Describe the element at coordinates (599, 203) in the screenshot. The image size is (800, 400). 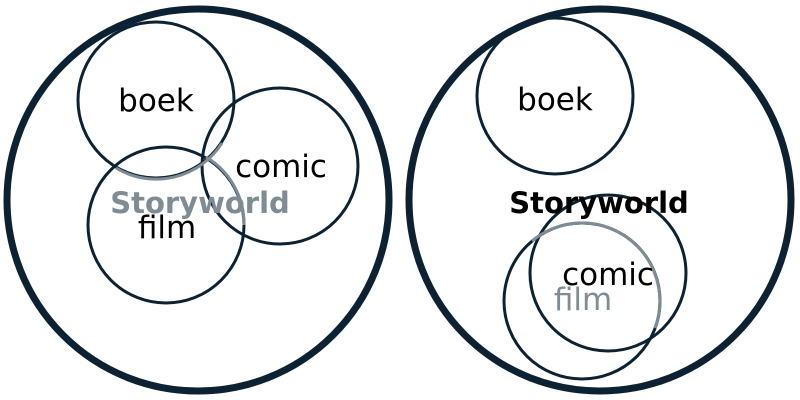
I see `right-storyworld-label: Storyworld` at that location.